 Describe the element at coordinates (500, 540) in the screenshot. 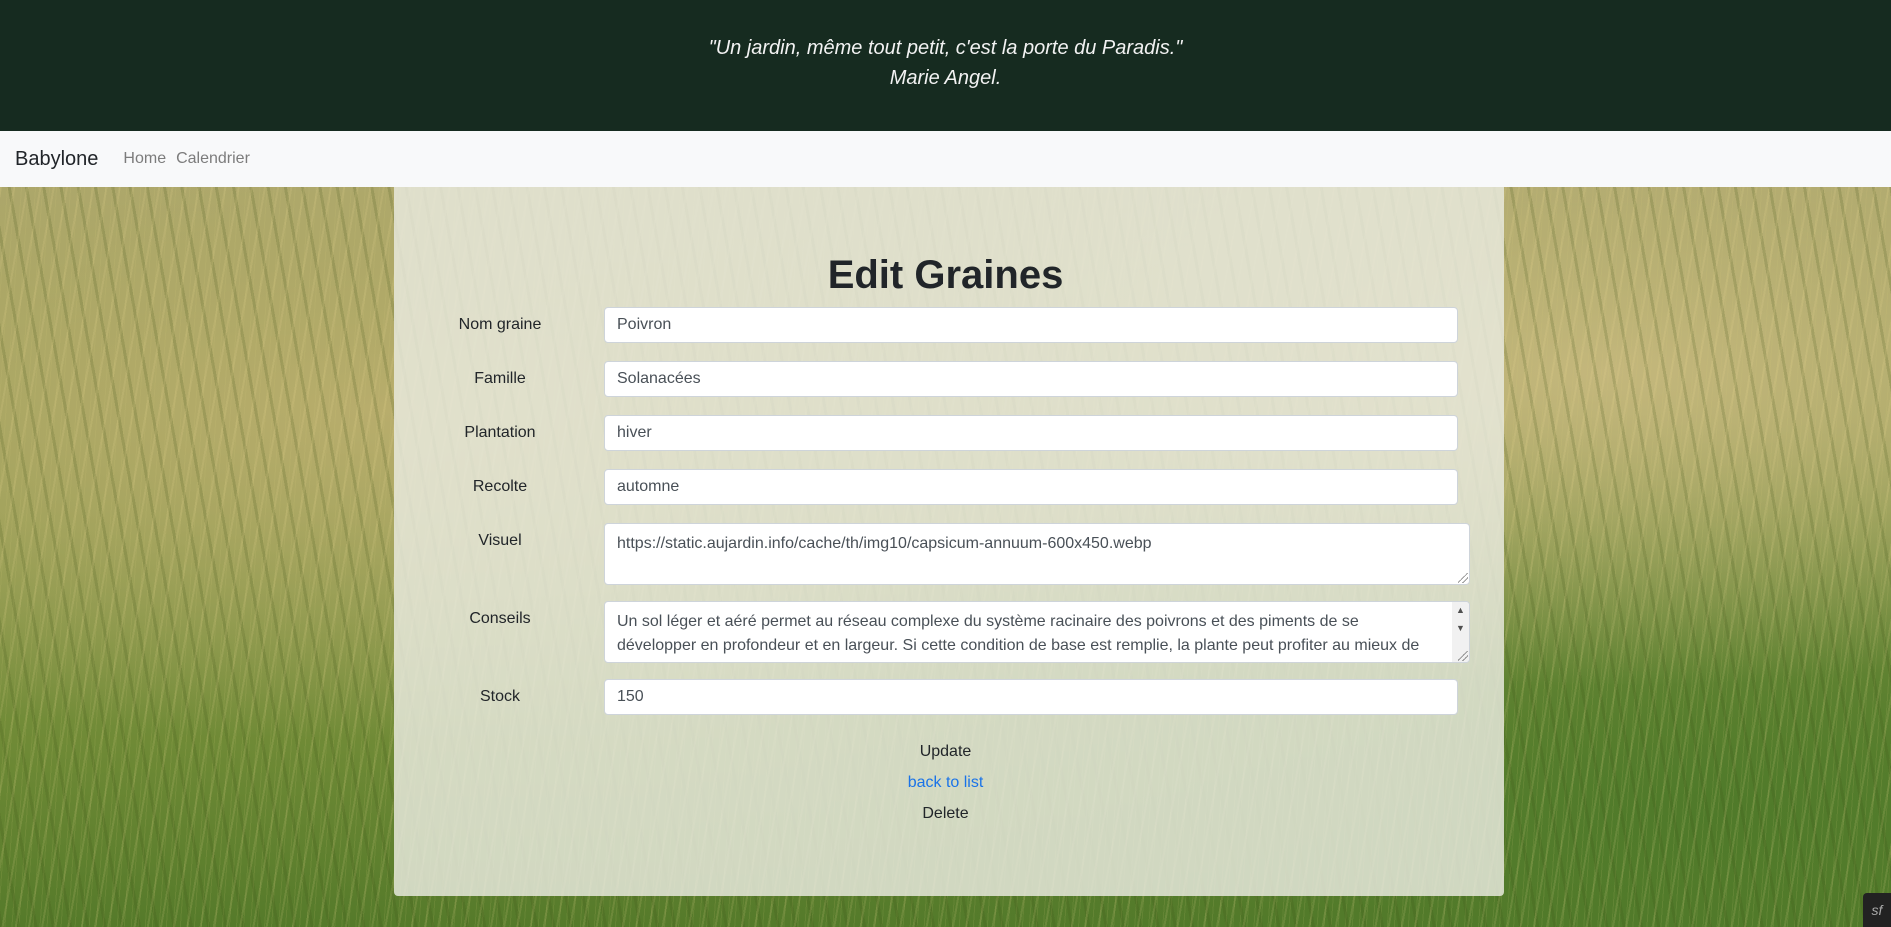

I see `visuel-label: Visuel` at that location.